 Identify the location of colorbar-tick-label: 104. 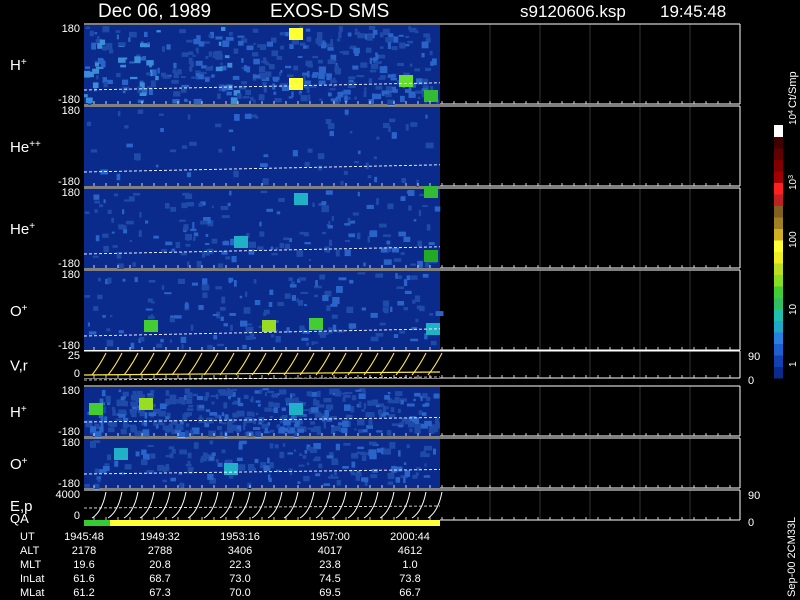
(794, 117).